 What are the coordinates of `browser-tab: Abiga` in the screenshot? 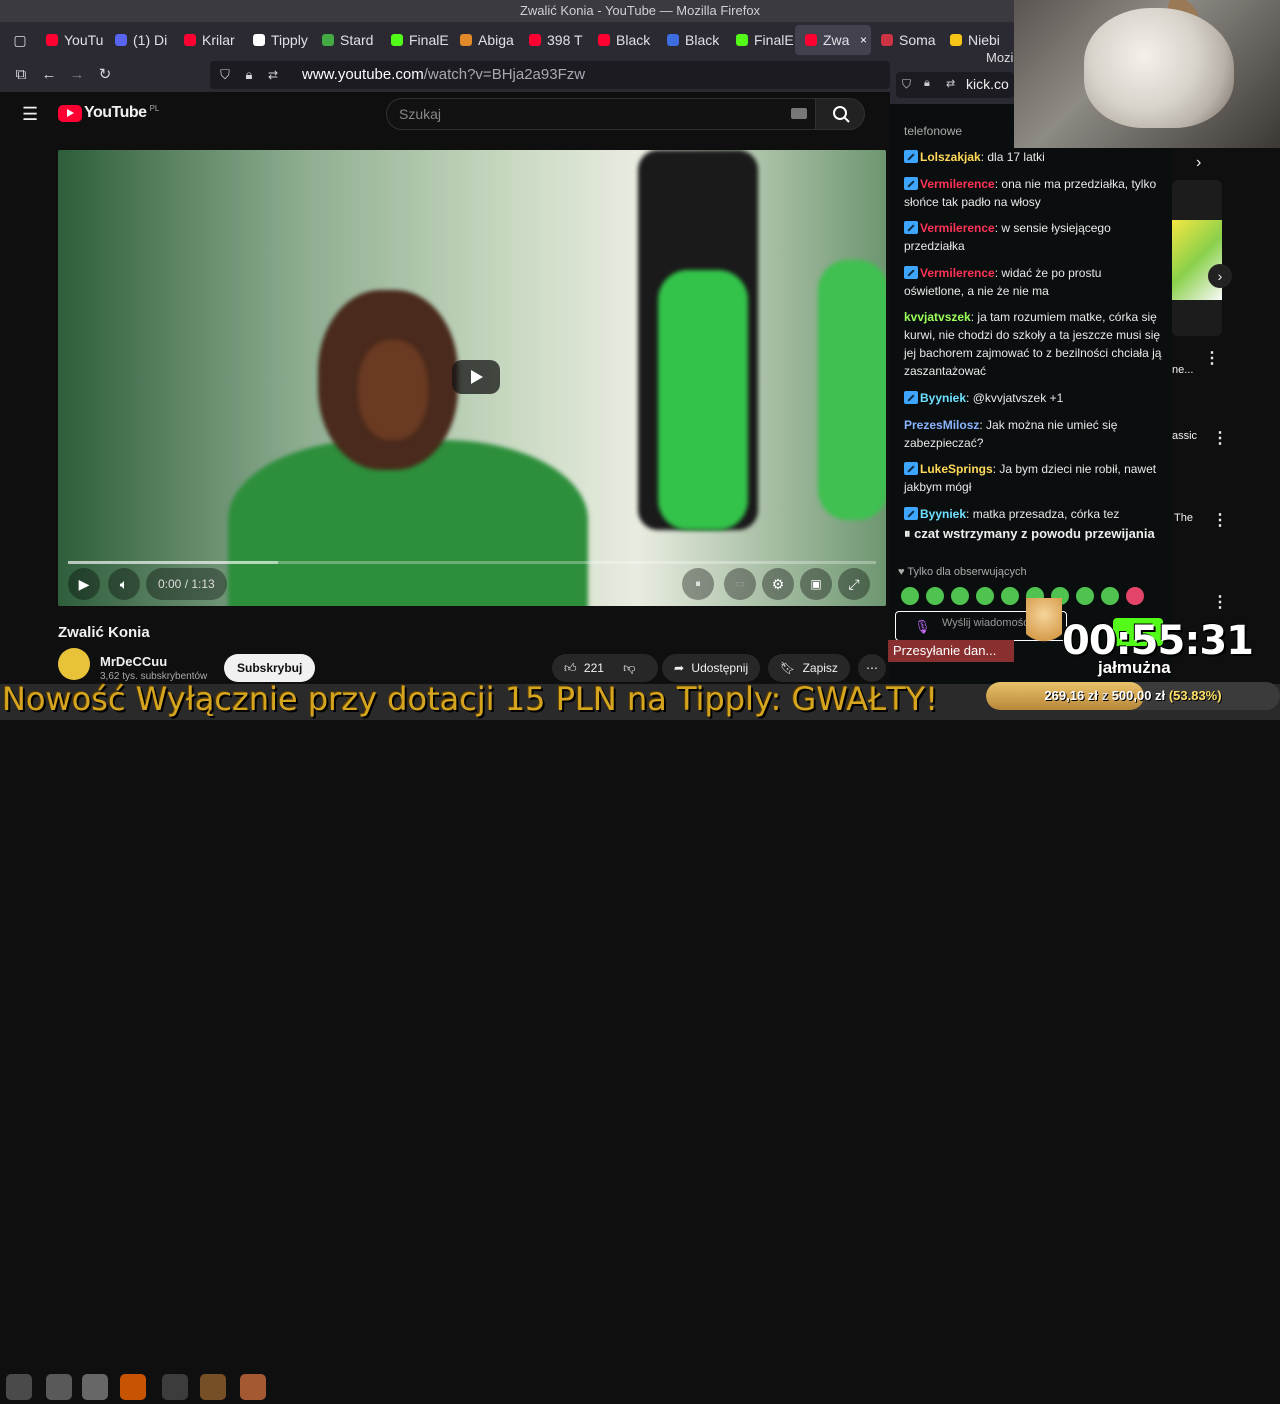 It's located at (484, 40).